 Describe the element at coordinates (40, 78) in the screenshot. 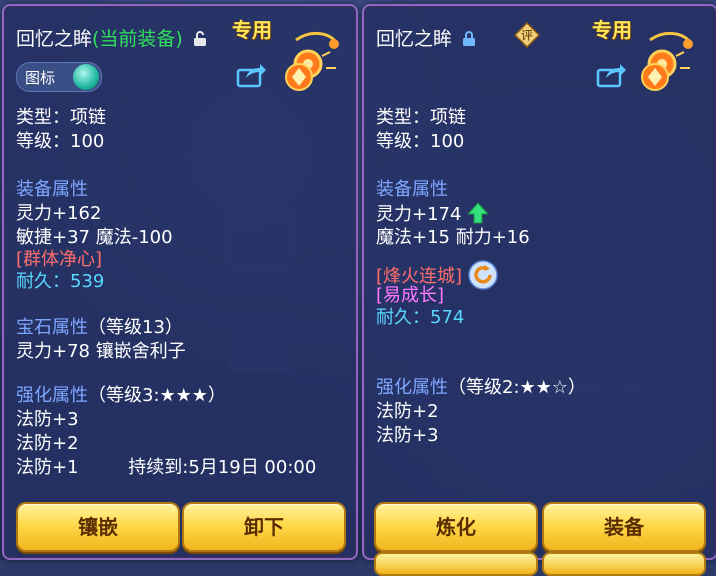

I see `icon-toggle-label: 图标` at that location.